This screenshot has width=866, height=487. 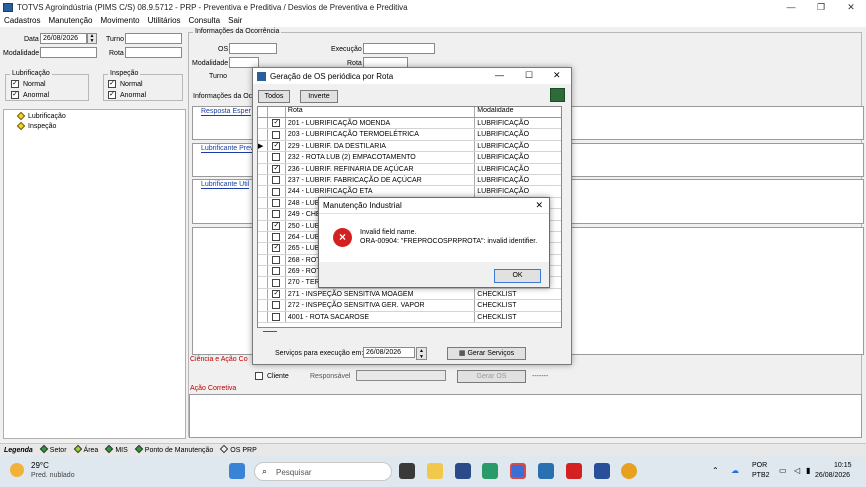 I want to click on servicos-date-input: 26/08/2026, so click(x=389, y=352).